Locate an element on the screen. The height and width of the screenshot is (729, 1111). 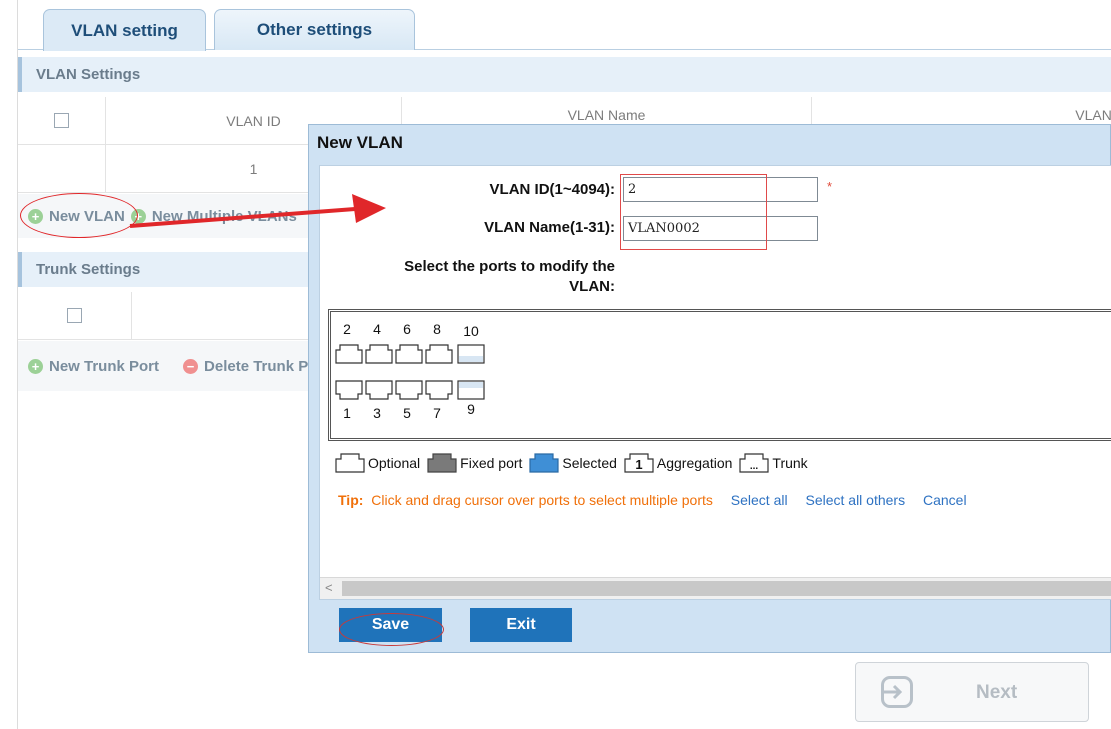
legend-selected-label: Selected is located at coordinates (589, 463).